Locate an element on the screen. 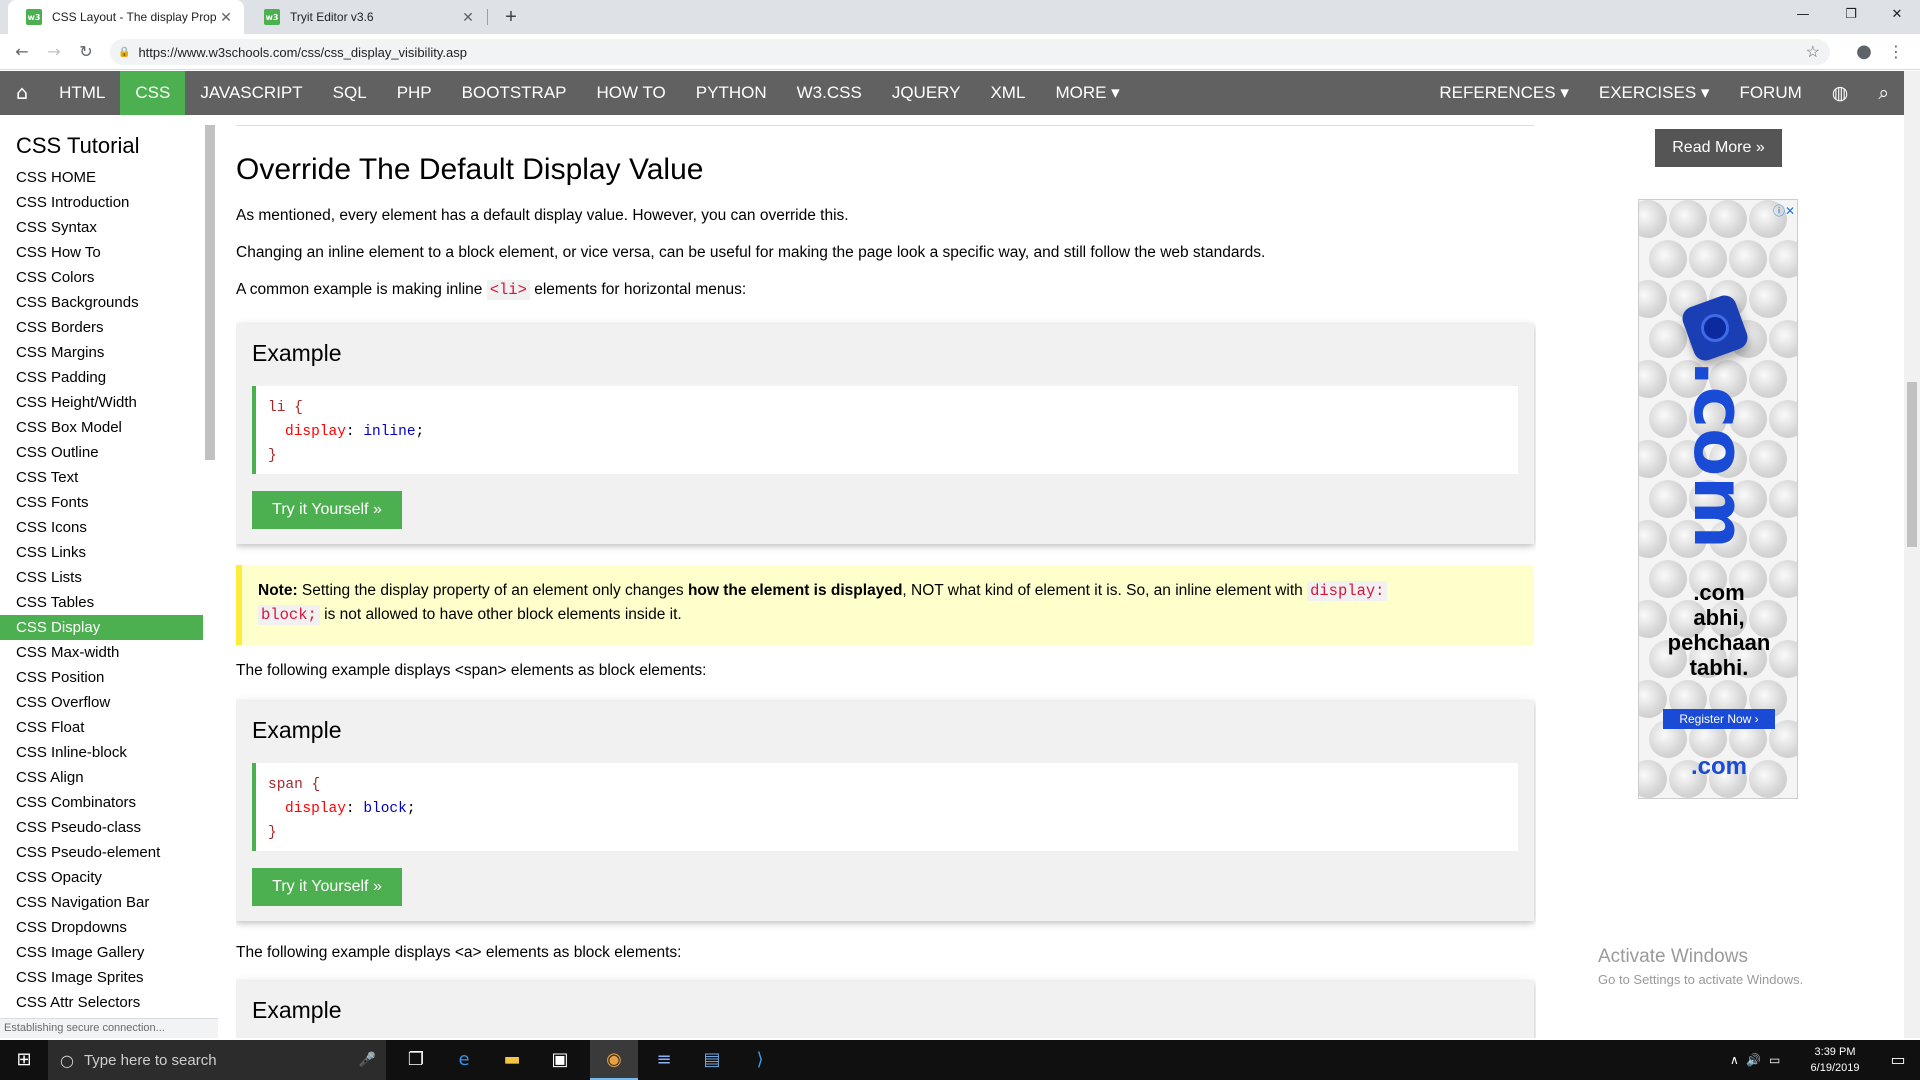 The width and height of the screenshot is (1920, 1080). sidebar-item: CSS Opacity is located at coordinates (101, 877).